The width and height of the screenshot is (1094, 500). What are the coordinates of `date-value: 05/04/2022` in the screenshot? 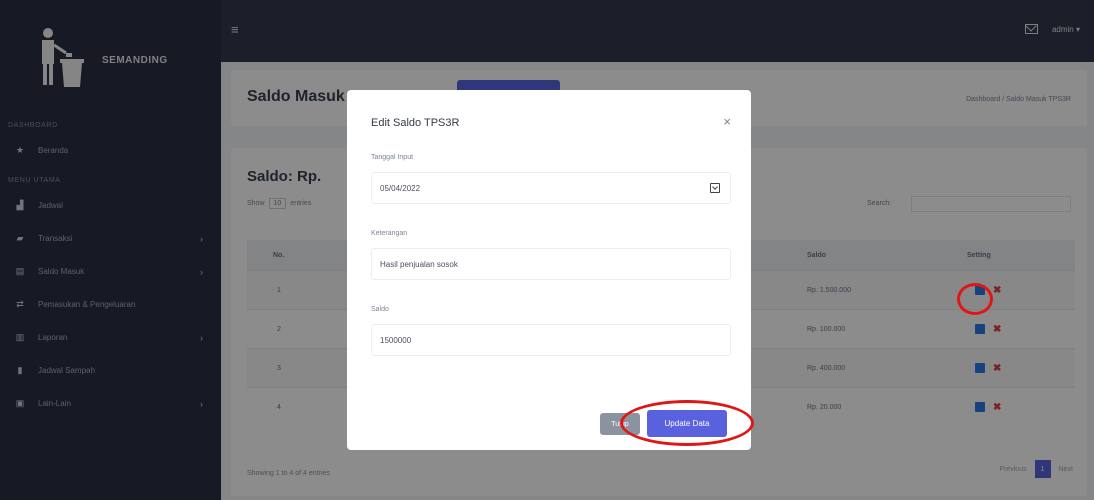 It's located at (400, 188).